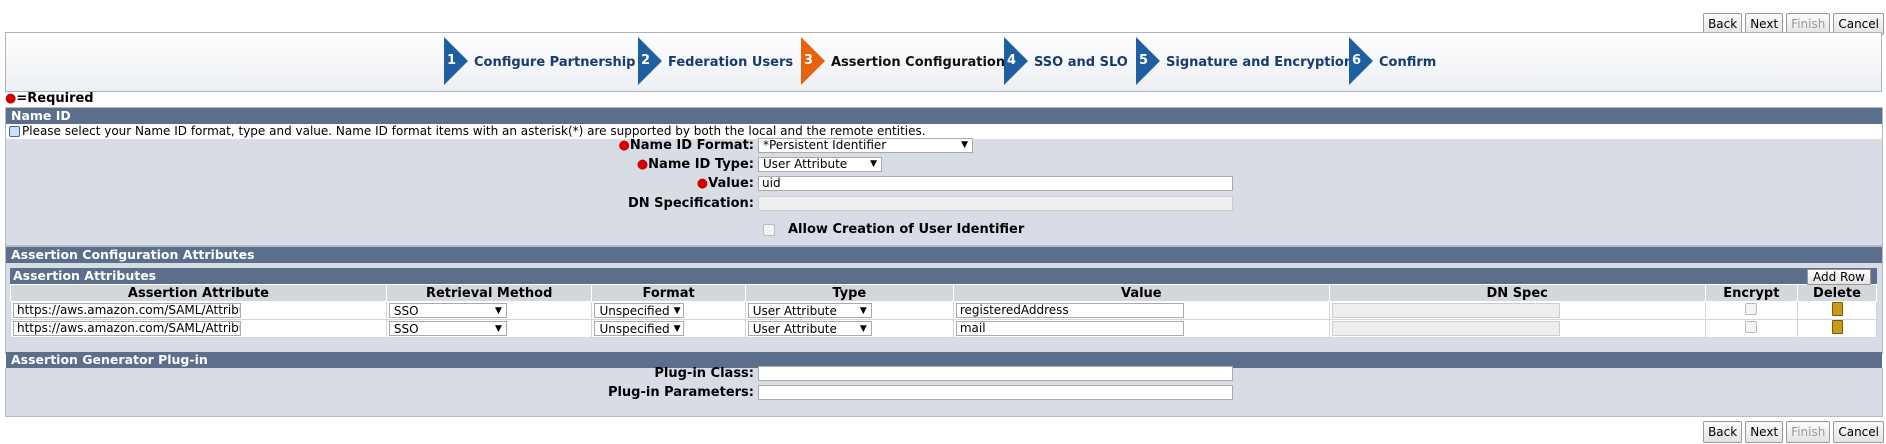 Image resolution: width=1886 pixels, height=444 pixels. What do you see at coordinates (1148, 61) in the screenshot?
I see `step-arrow-icon: 5` at bounding box center [1148, 61].